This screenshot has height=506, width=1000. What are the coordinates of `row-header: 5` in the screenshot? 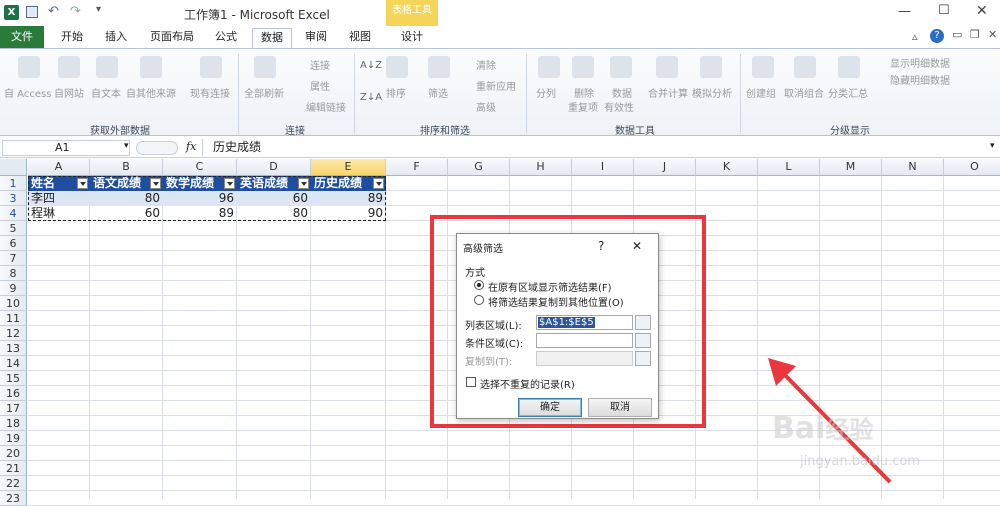 It's located at (13, 228).